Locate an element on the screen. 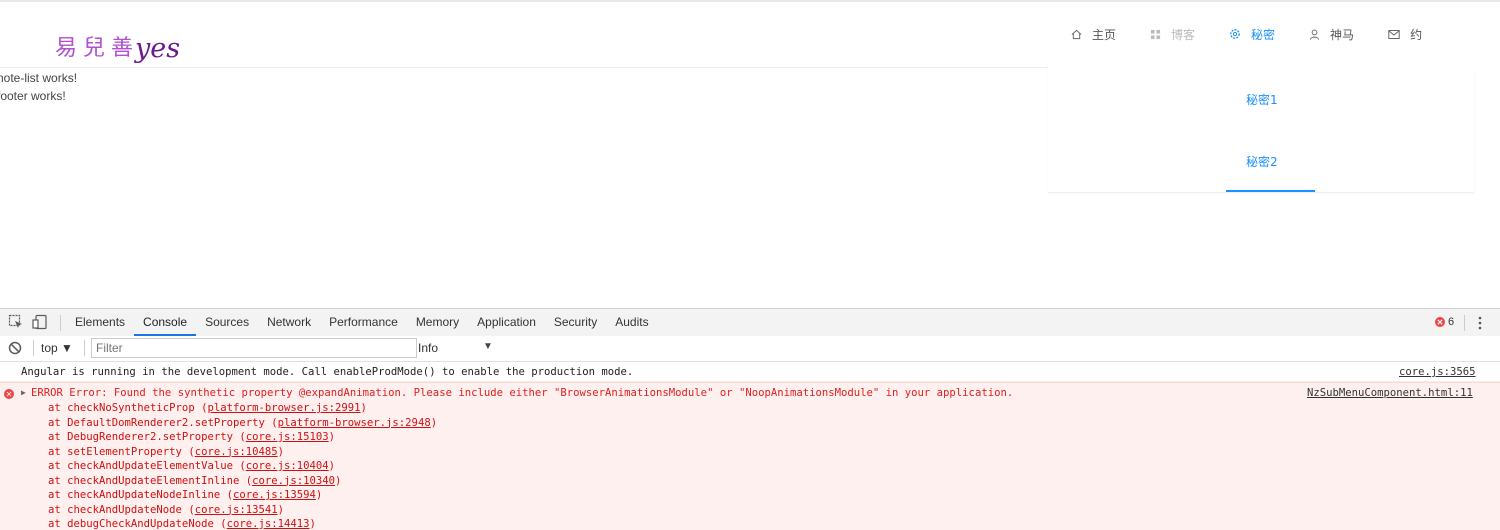 This screenshot has width=1500, height=530. nav-item-label: 主页 is located at coordinates (1104, 34).